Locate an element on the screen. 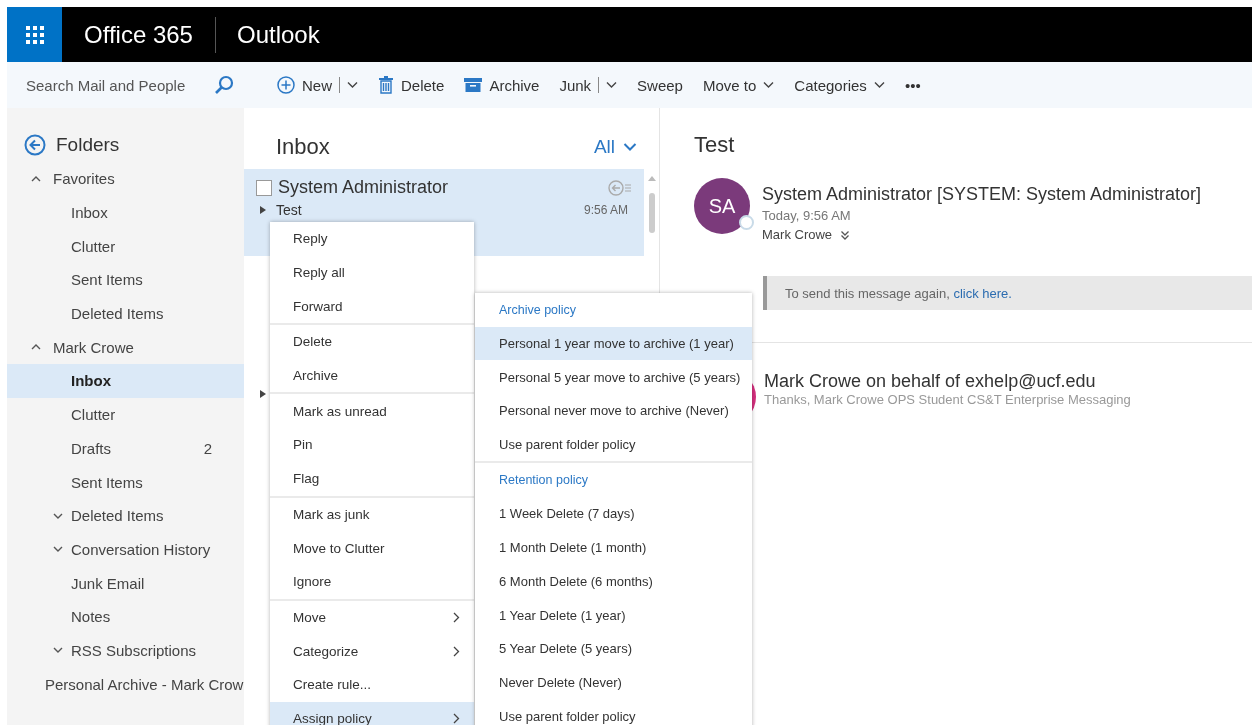 The height and width of the screenshot is (725, 1252). menu-item: Archive is located at coordinates (372, 375).